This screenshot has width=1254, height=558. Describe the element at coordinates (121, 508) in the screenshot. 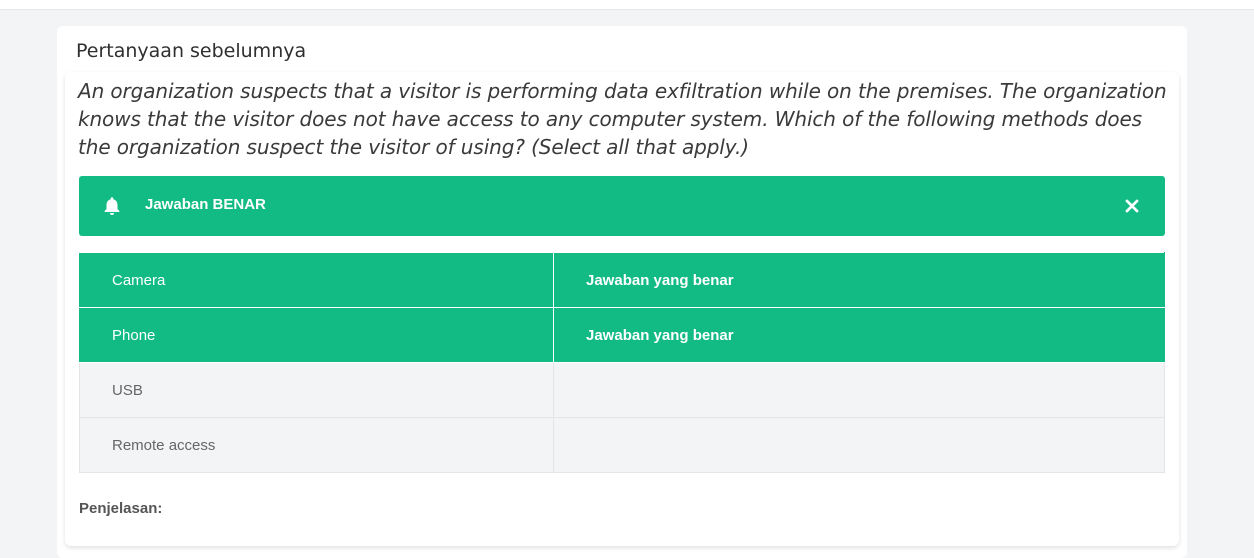

I see `explanation-label: Penjelasan:` at that location.